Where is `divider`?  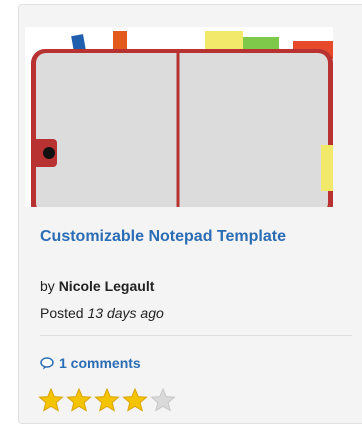
divider is located at coordinates (196, 335).